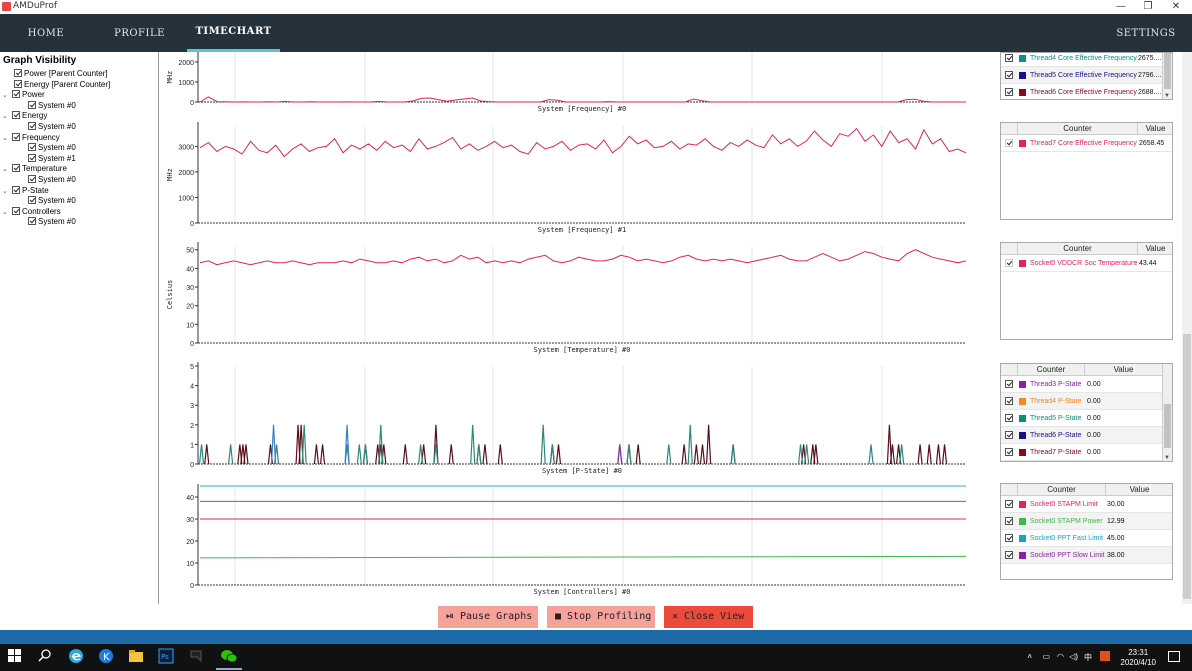  What do you see at coordinates (17, 657) in the screenshot?
I see `start-icon` at bounding box center [17, 657].